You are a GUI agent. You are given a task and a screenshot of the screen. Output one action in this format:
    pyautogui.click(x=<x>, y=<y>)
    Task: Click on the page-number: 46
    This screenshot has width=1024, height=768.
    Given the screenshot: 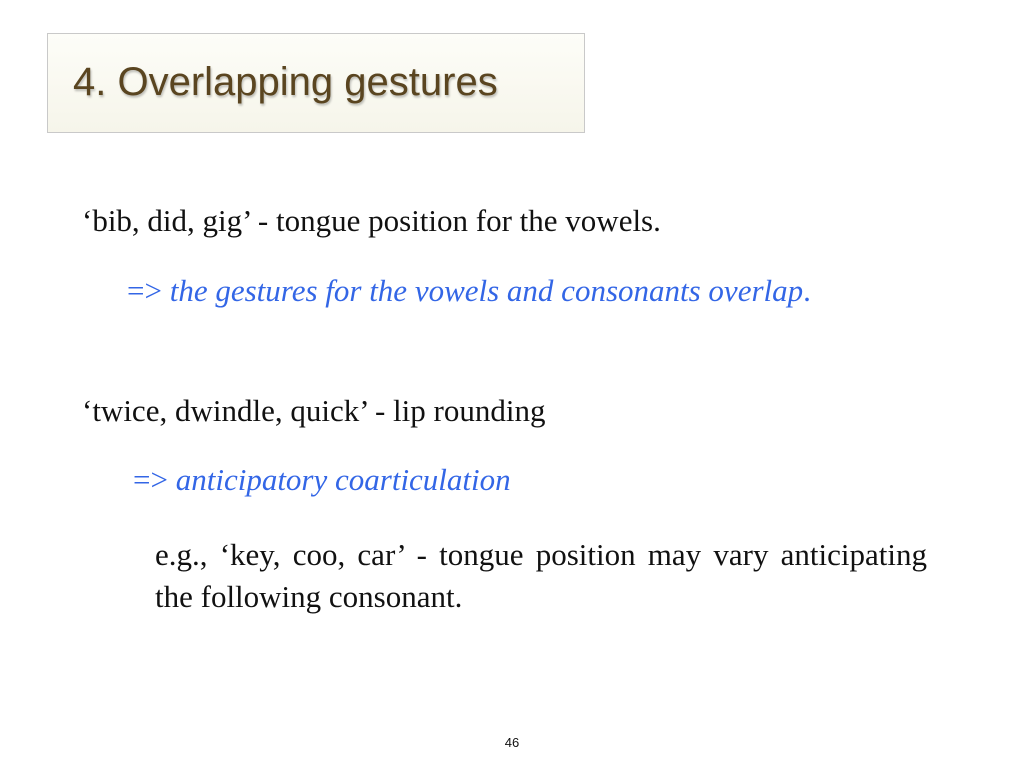 What is the action you would take?
    pyautogui.click(x=512, y=742)
    